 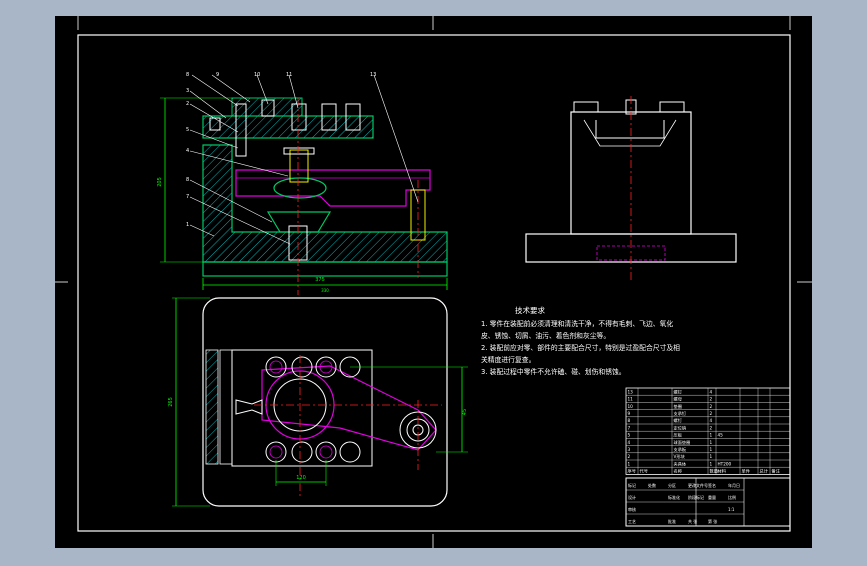 I want to click on callout-7: 7, so click(x=187, y=197).